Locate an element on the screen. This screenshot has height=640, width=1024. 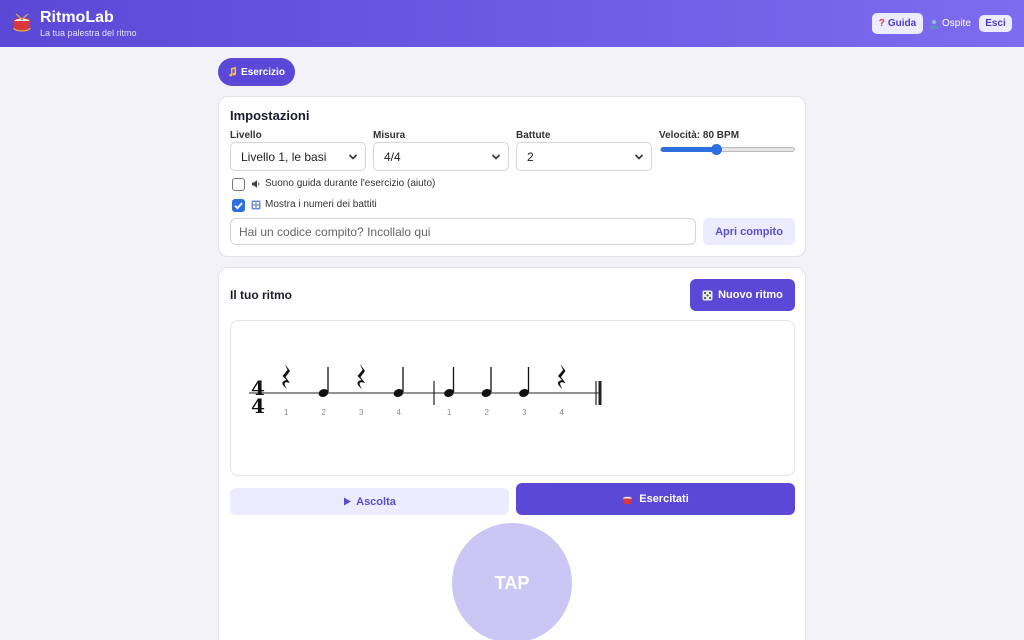
settings-title: Impostazioni is located at coordinates (270, 115).